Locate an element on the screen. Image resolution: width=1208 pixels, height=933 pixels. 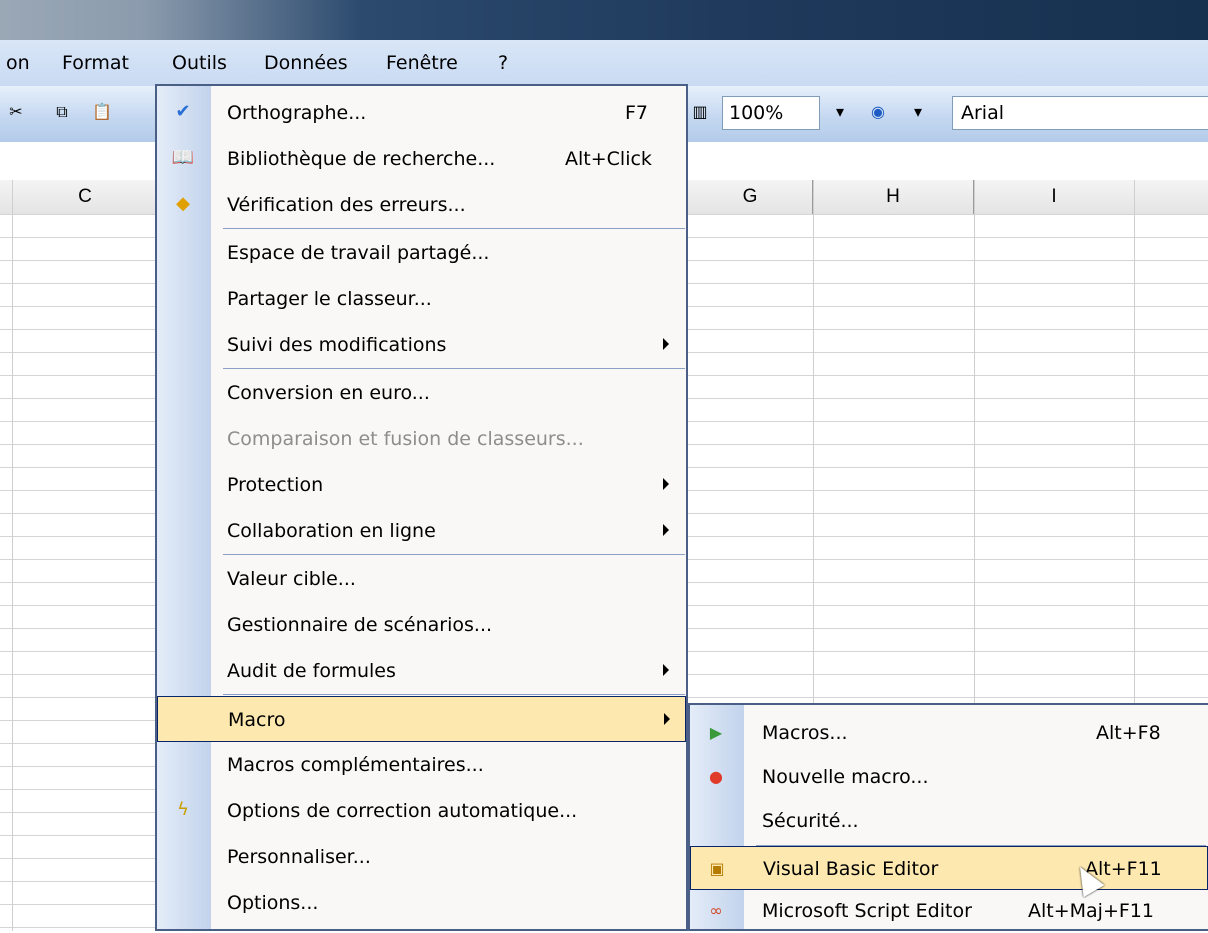
menu-bar: on Format Outils Données Fenêtre ? is located at coordinates (604, 63).